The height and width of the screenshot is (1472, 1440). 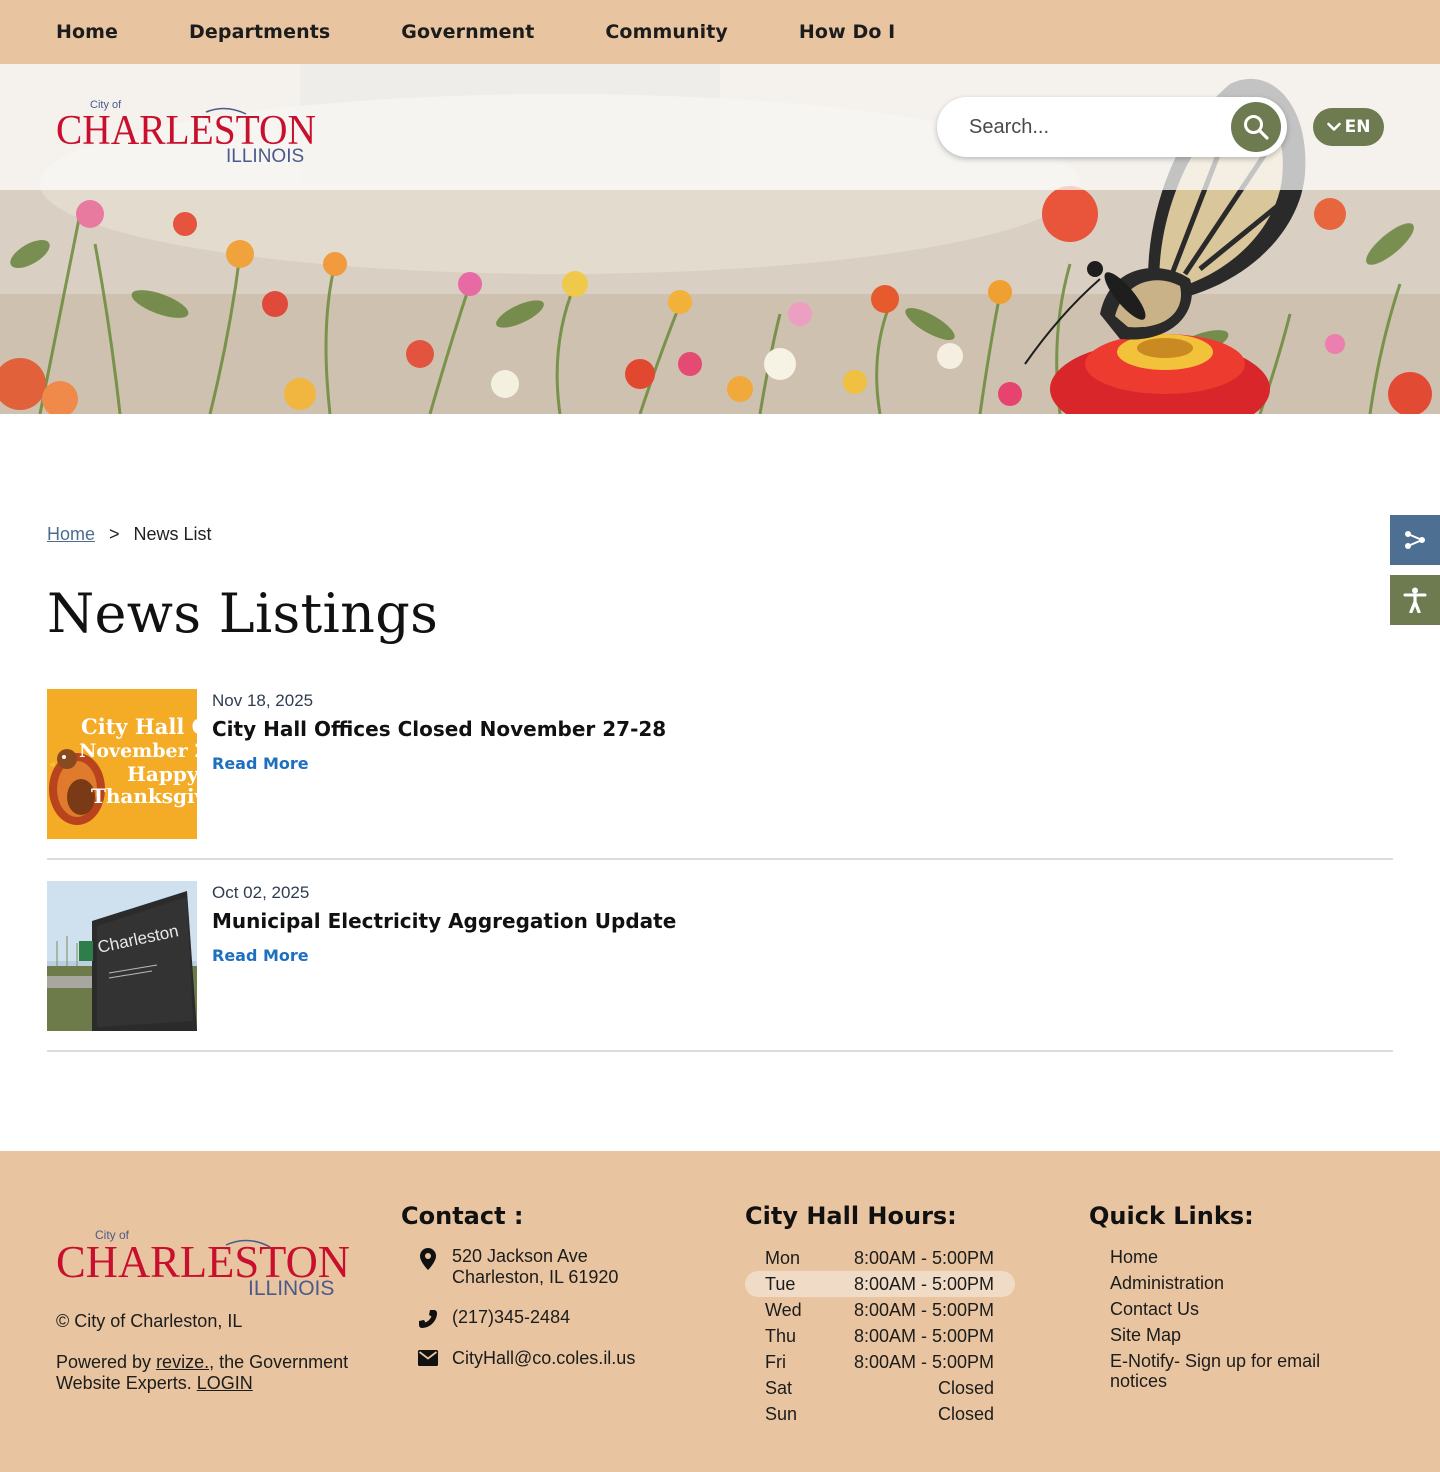 I want to click on hours-heading: City Hall Hours:, so click(x=851, y=1216).